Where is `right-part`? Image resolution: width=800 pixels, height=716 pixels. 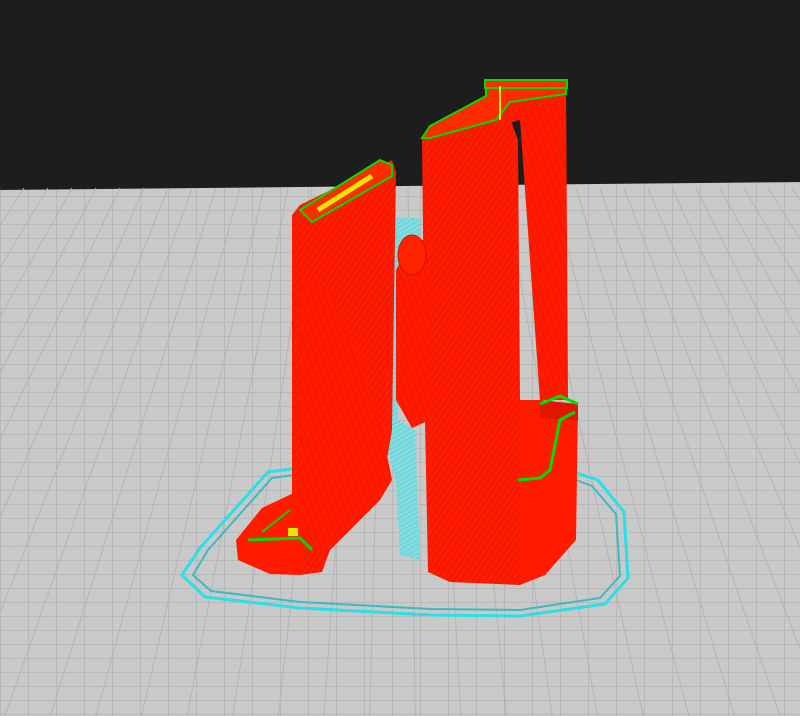
right-part is located at coordinates (499, 332).